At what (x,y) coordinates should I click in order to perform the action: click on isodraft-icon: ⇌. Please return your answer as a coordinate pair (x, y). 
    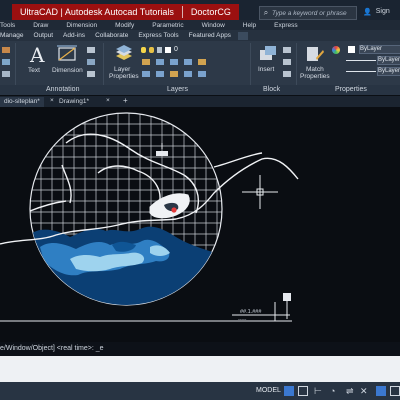
    Looking at the image, I should click on (351, 391).